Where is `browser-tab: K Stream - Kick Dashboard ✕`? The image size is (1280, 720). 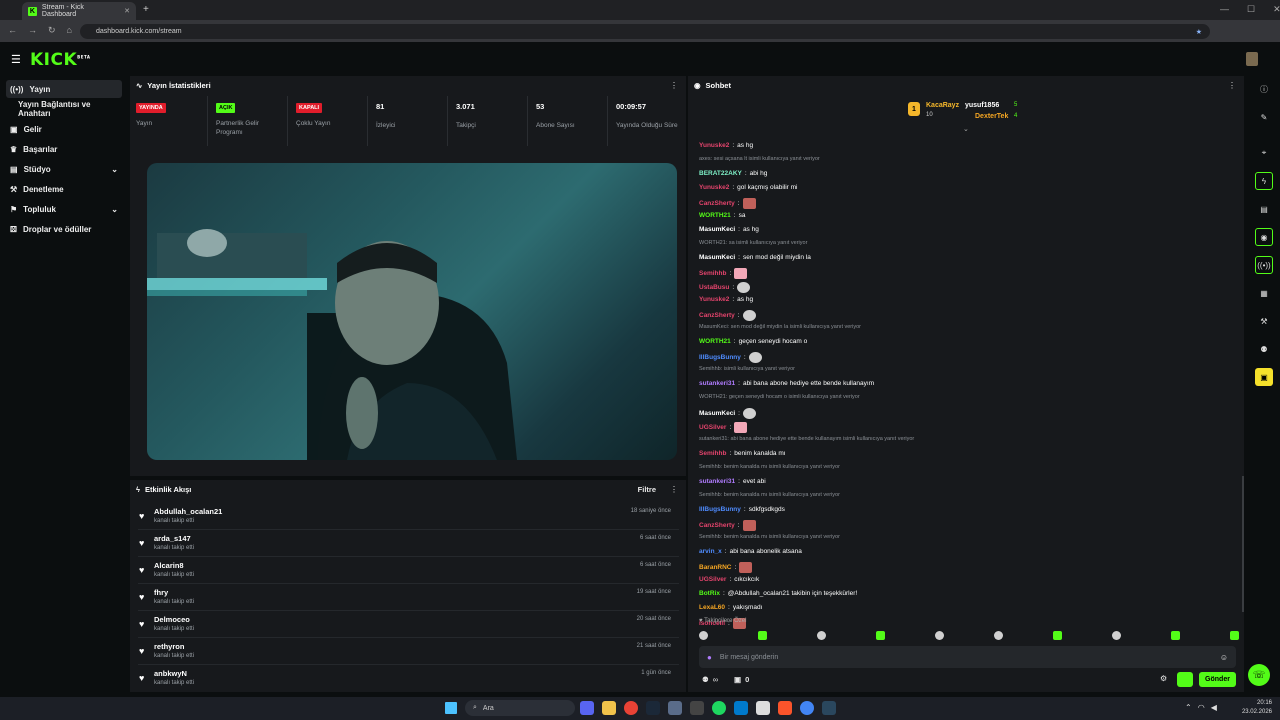
browser-tab: K Stream - Kick Dashboard ✕ is located at coordinates (79, 11).